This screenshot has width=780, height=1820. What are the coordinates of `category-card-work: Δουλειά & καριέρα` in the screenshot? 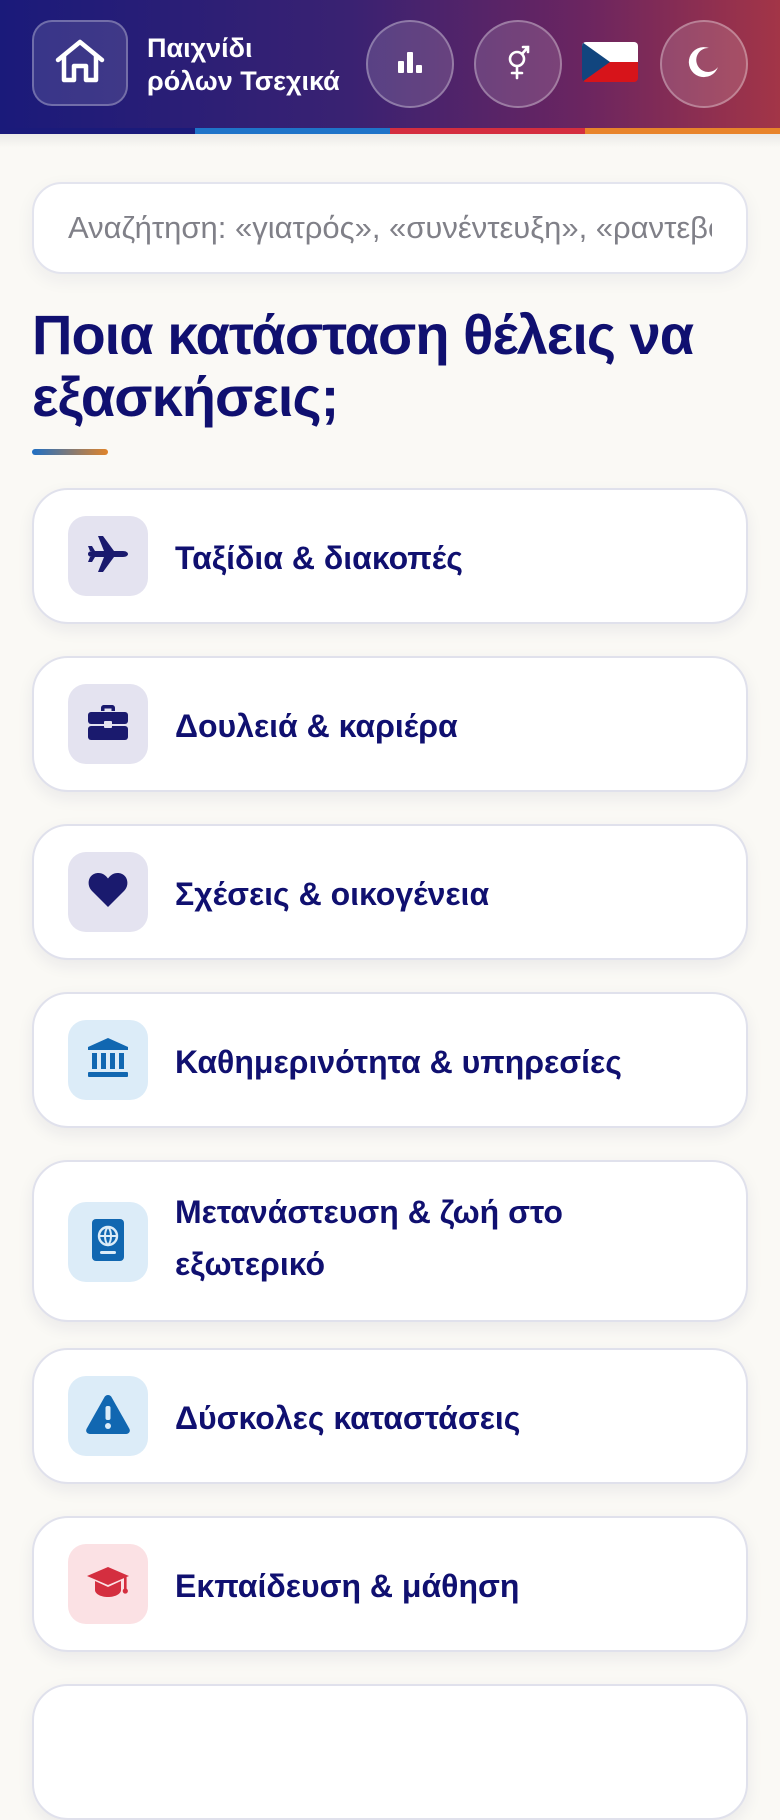 It's located at (390, 724).